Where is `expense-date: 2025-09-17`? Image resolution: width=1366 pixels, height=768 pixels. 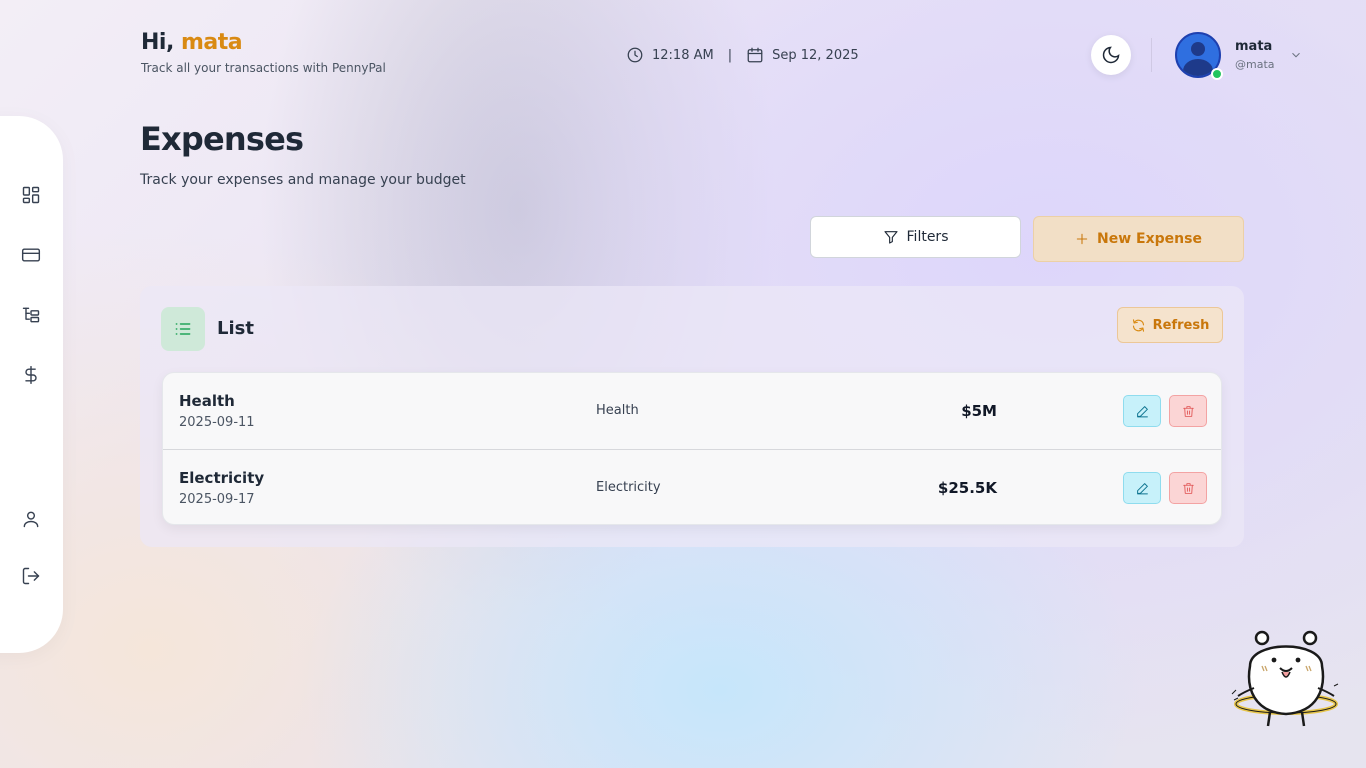
expense-date: 2025-09-17 is located at coordinates (217, 499).